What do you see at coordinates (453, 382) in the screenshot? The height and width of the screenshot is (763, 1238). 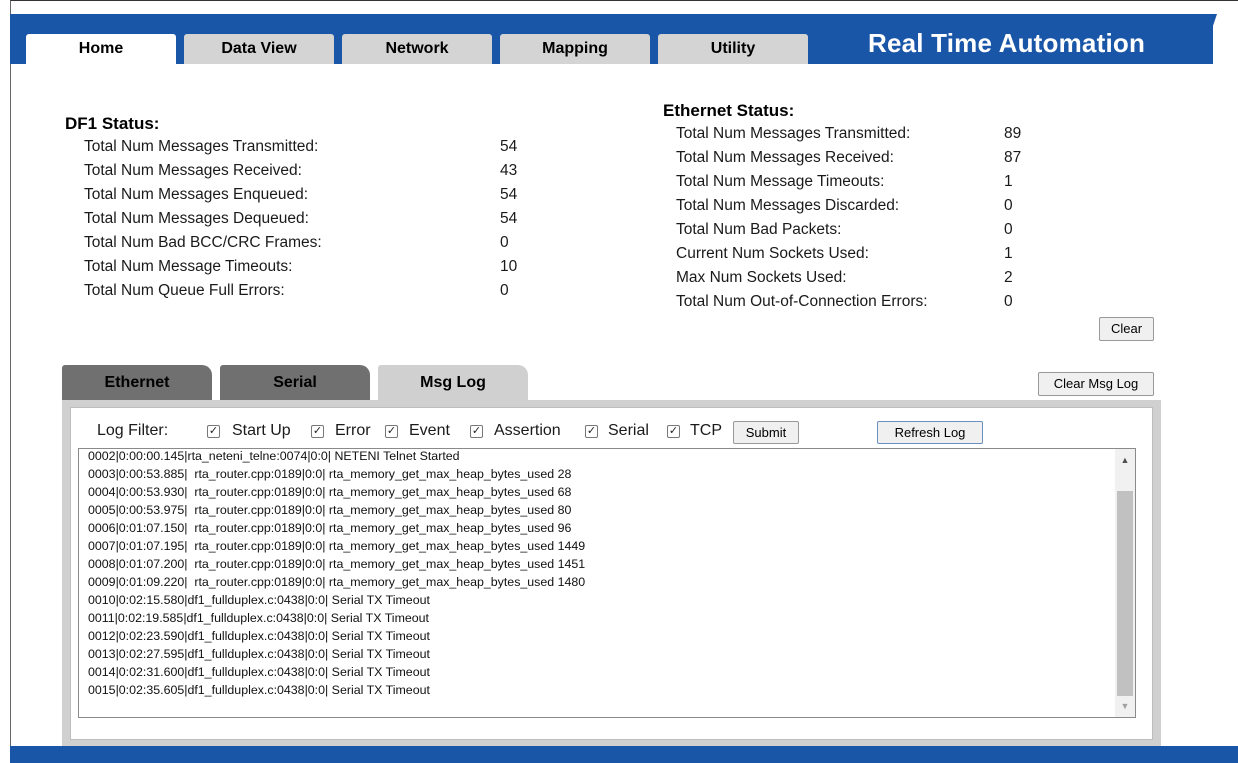 I see `tab-msg-log: Msg Log` at bounding box center [453, 382].